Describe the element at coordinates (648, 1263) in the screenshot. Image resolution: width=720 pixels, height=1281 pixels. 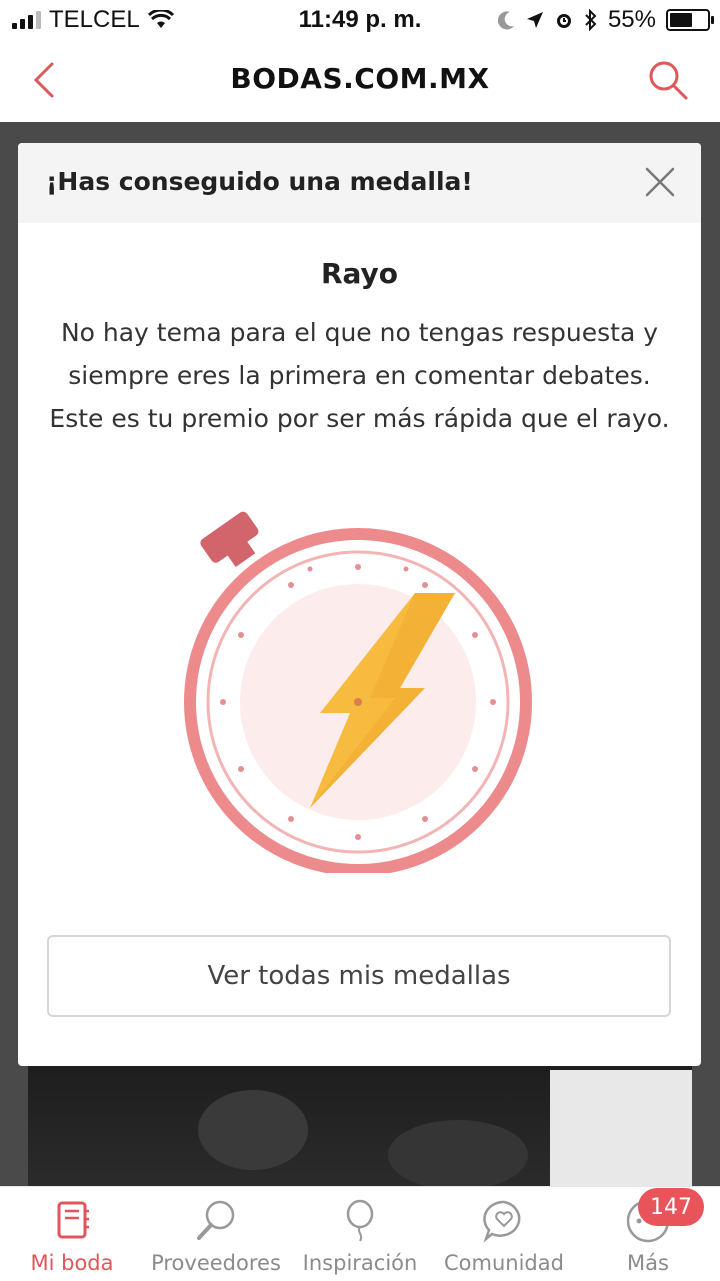
I see `tab-label: Más` at that location.